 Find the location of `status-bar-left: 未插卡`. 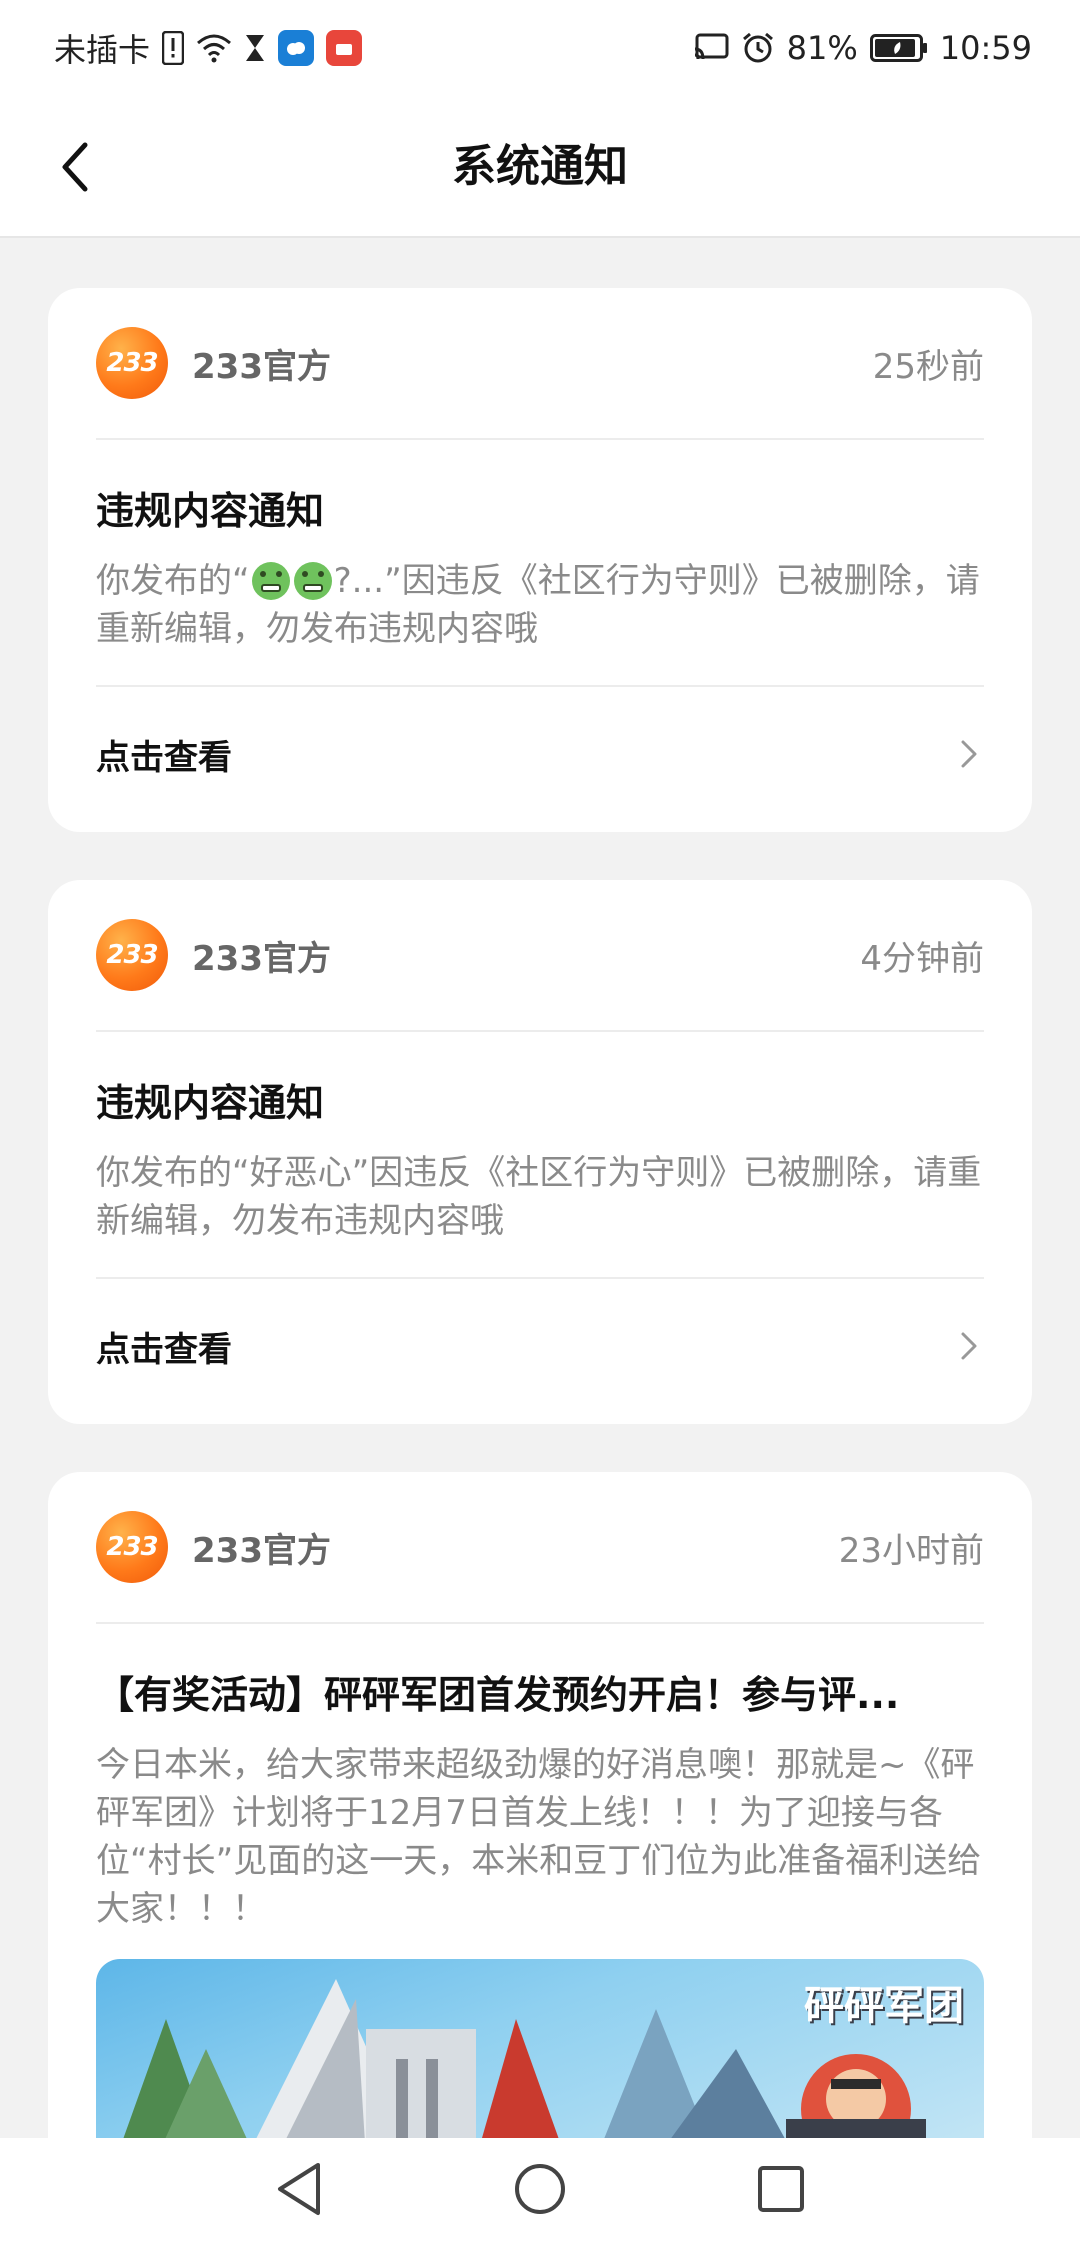

status-bar-left: 未插卡 is located at coordinates (208, 48).